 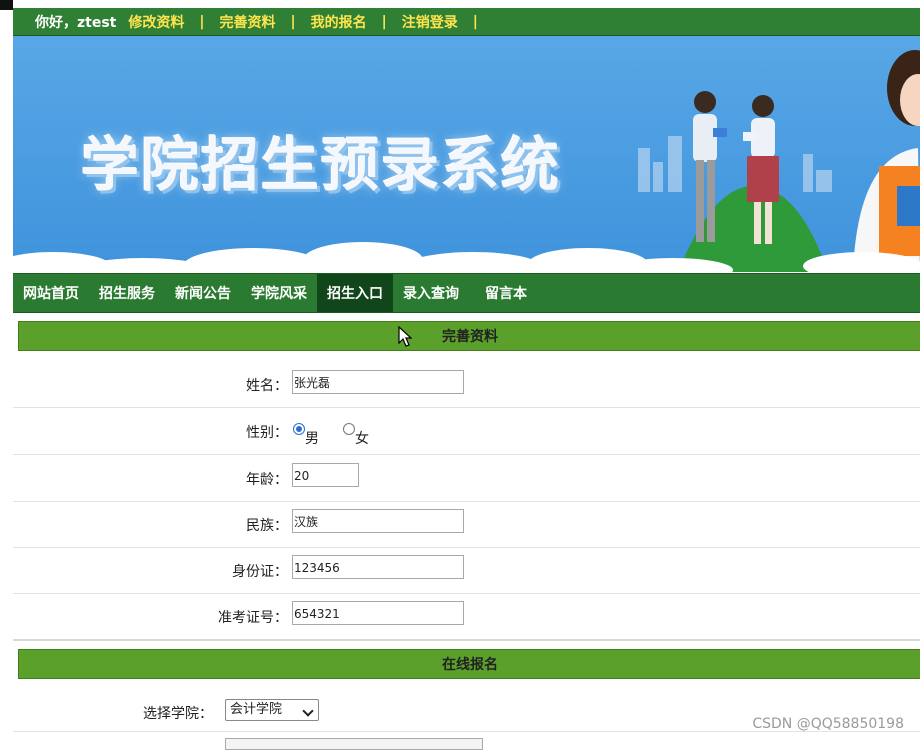 I want to click on user-bar: 你好，ztest 修改资料 | 完善资料 | 我的报名 | 注销登录 |, so click(x=466, y=22).